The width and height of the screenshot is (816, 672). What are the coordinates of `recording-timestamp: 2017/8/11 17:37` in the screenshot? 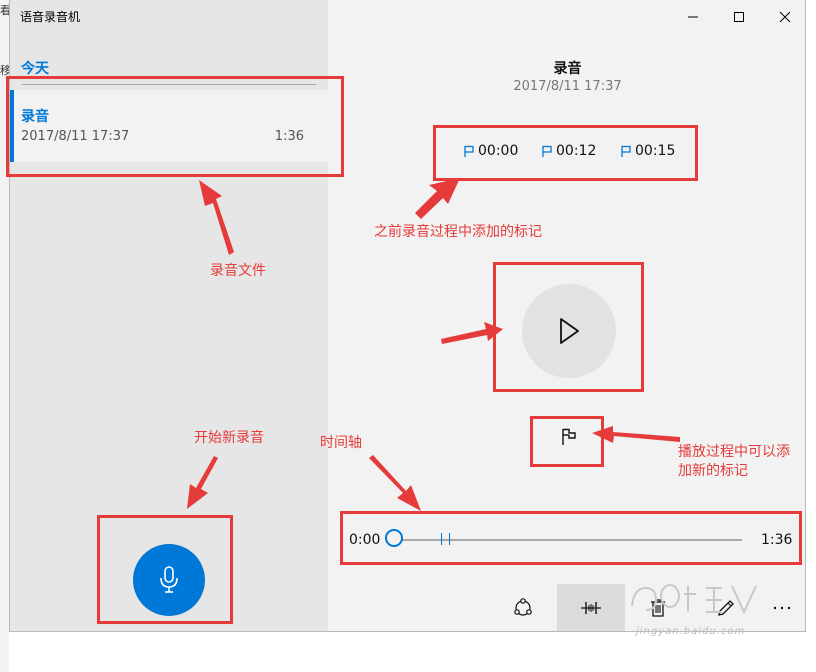 It's located at (567, 86).